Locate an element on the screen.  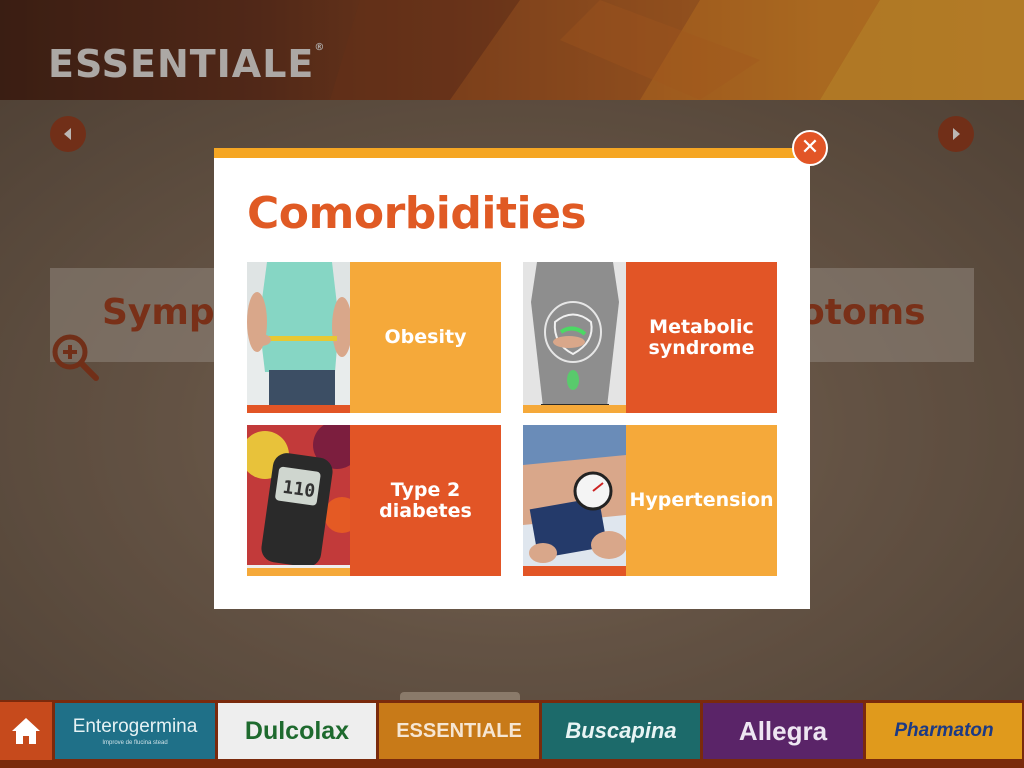
product-allegra-name: Allegra is located at coordinates (783, 730).